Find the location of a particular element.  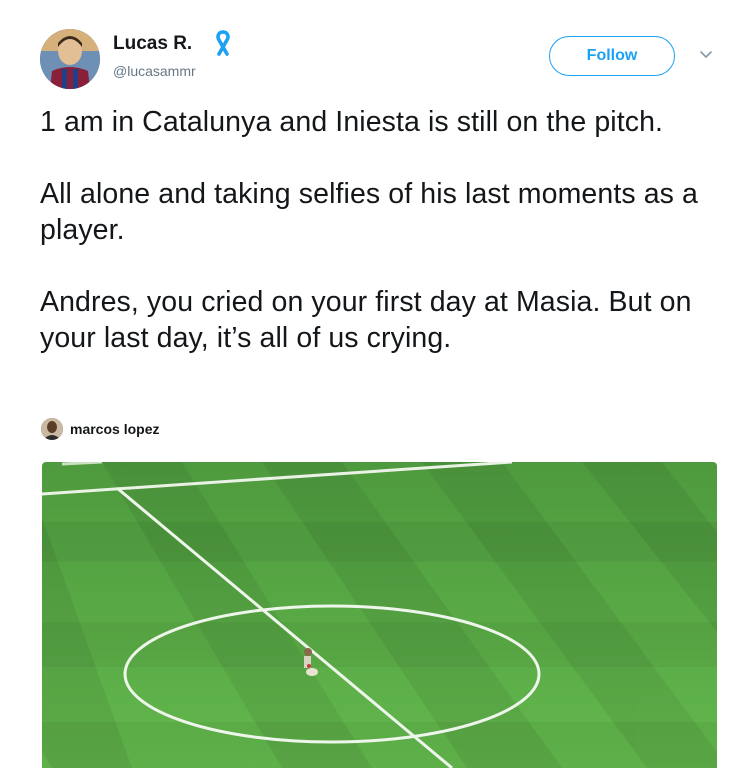

chevron-down-icon is located at coordinates (706, 55).